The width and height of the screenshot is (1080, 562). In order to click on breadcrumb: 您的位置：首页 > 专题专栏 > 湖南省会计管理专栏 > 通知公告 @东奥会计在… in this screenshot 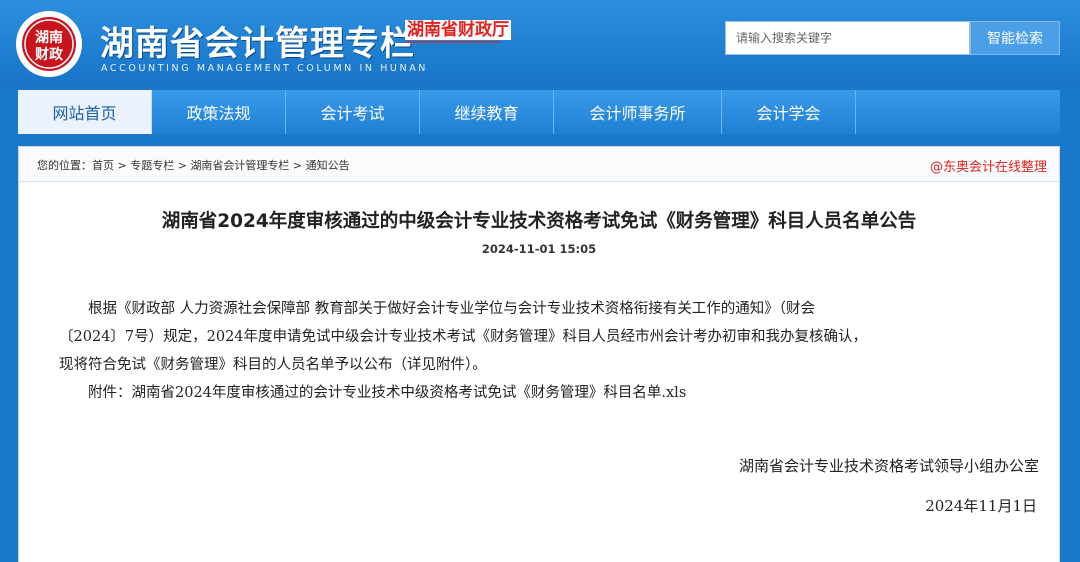, I will do `click(539, 164)`.